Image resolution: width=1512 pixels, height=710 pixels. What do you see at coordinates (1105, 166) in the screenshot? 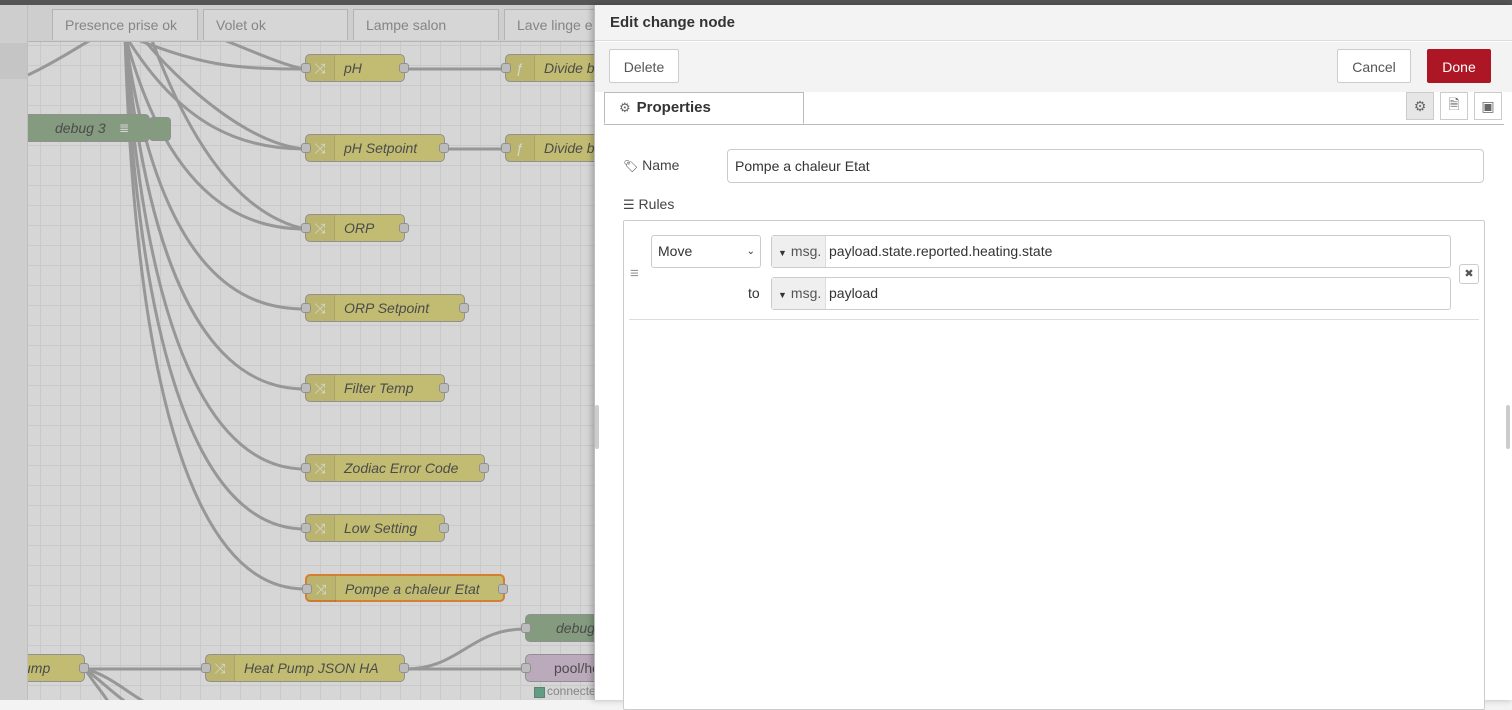
I see `name-input` at bounding box center [1105, 166].